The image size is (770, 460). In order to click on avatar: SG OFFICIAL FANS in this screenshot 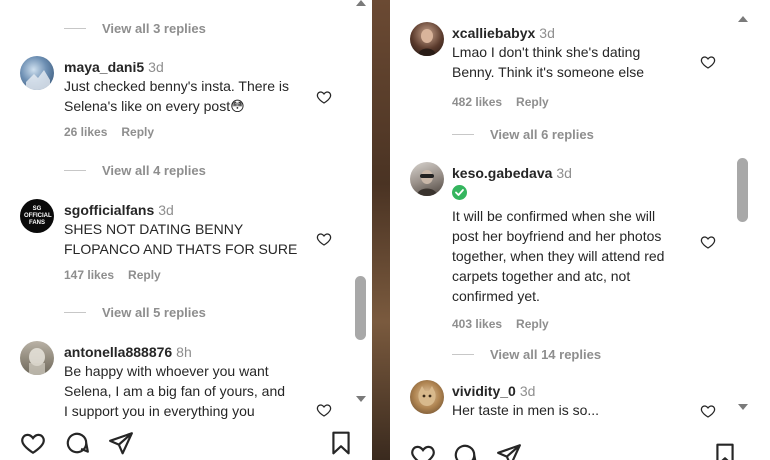, I will do `click(37, 216)`.